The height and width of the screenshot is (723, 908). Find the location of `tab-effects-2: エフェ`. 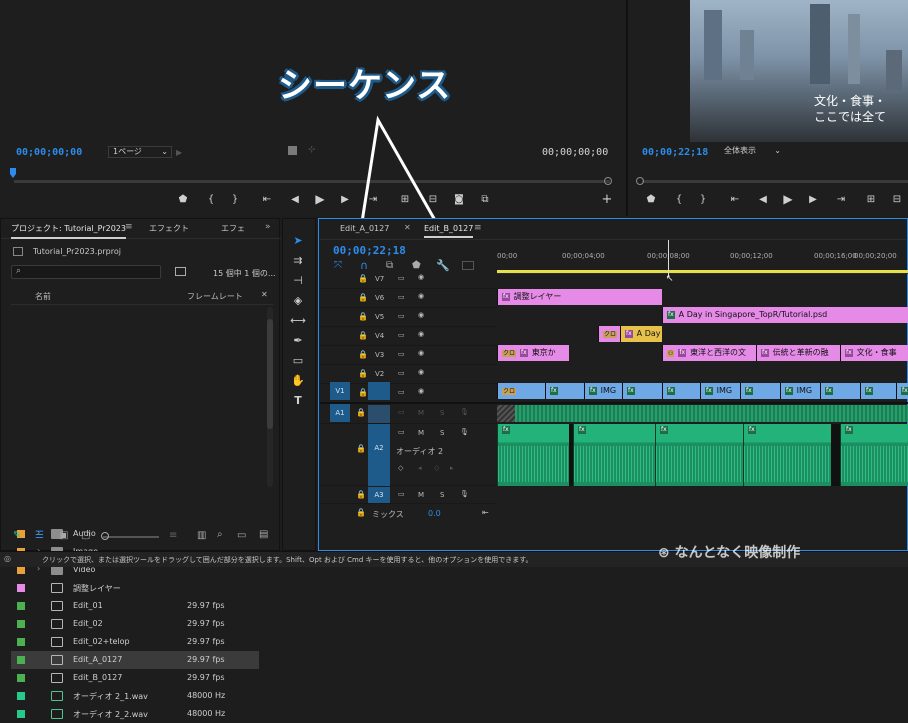

tab-effects-2: エフェ is located at coordinates (233, 228).